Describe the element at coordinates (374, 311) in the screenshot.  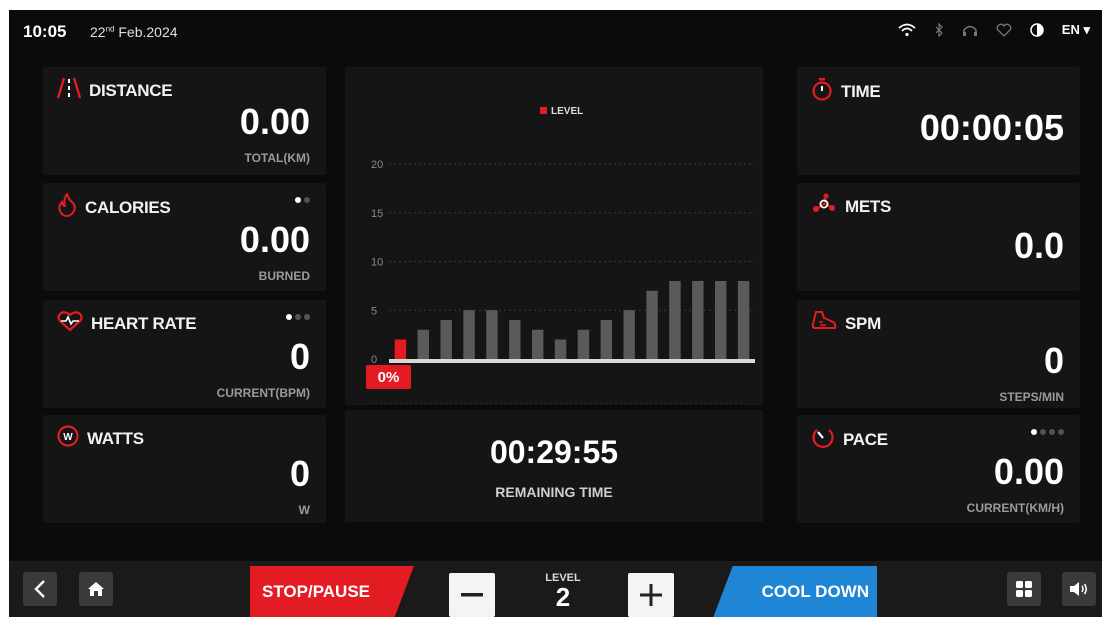
I see `y-tick-label: 5` at that location.